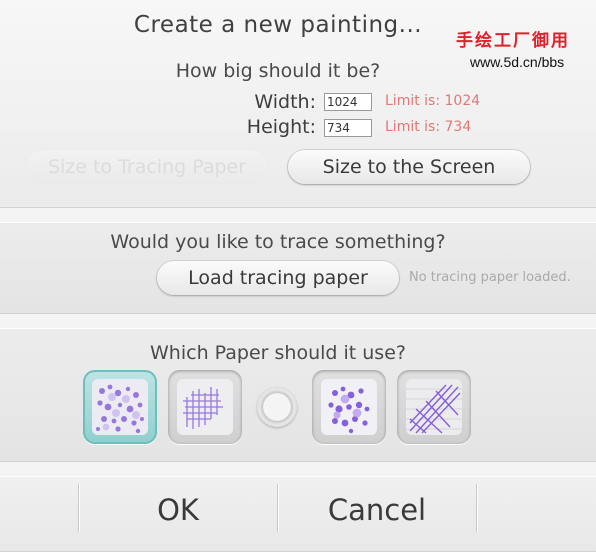 The width and height of the screenshot is (596, 552). I want to click on tracing-question: Would you like to trace something?, so click(278, 242).